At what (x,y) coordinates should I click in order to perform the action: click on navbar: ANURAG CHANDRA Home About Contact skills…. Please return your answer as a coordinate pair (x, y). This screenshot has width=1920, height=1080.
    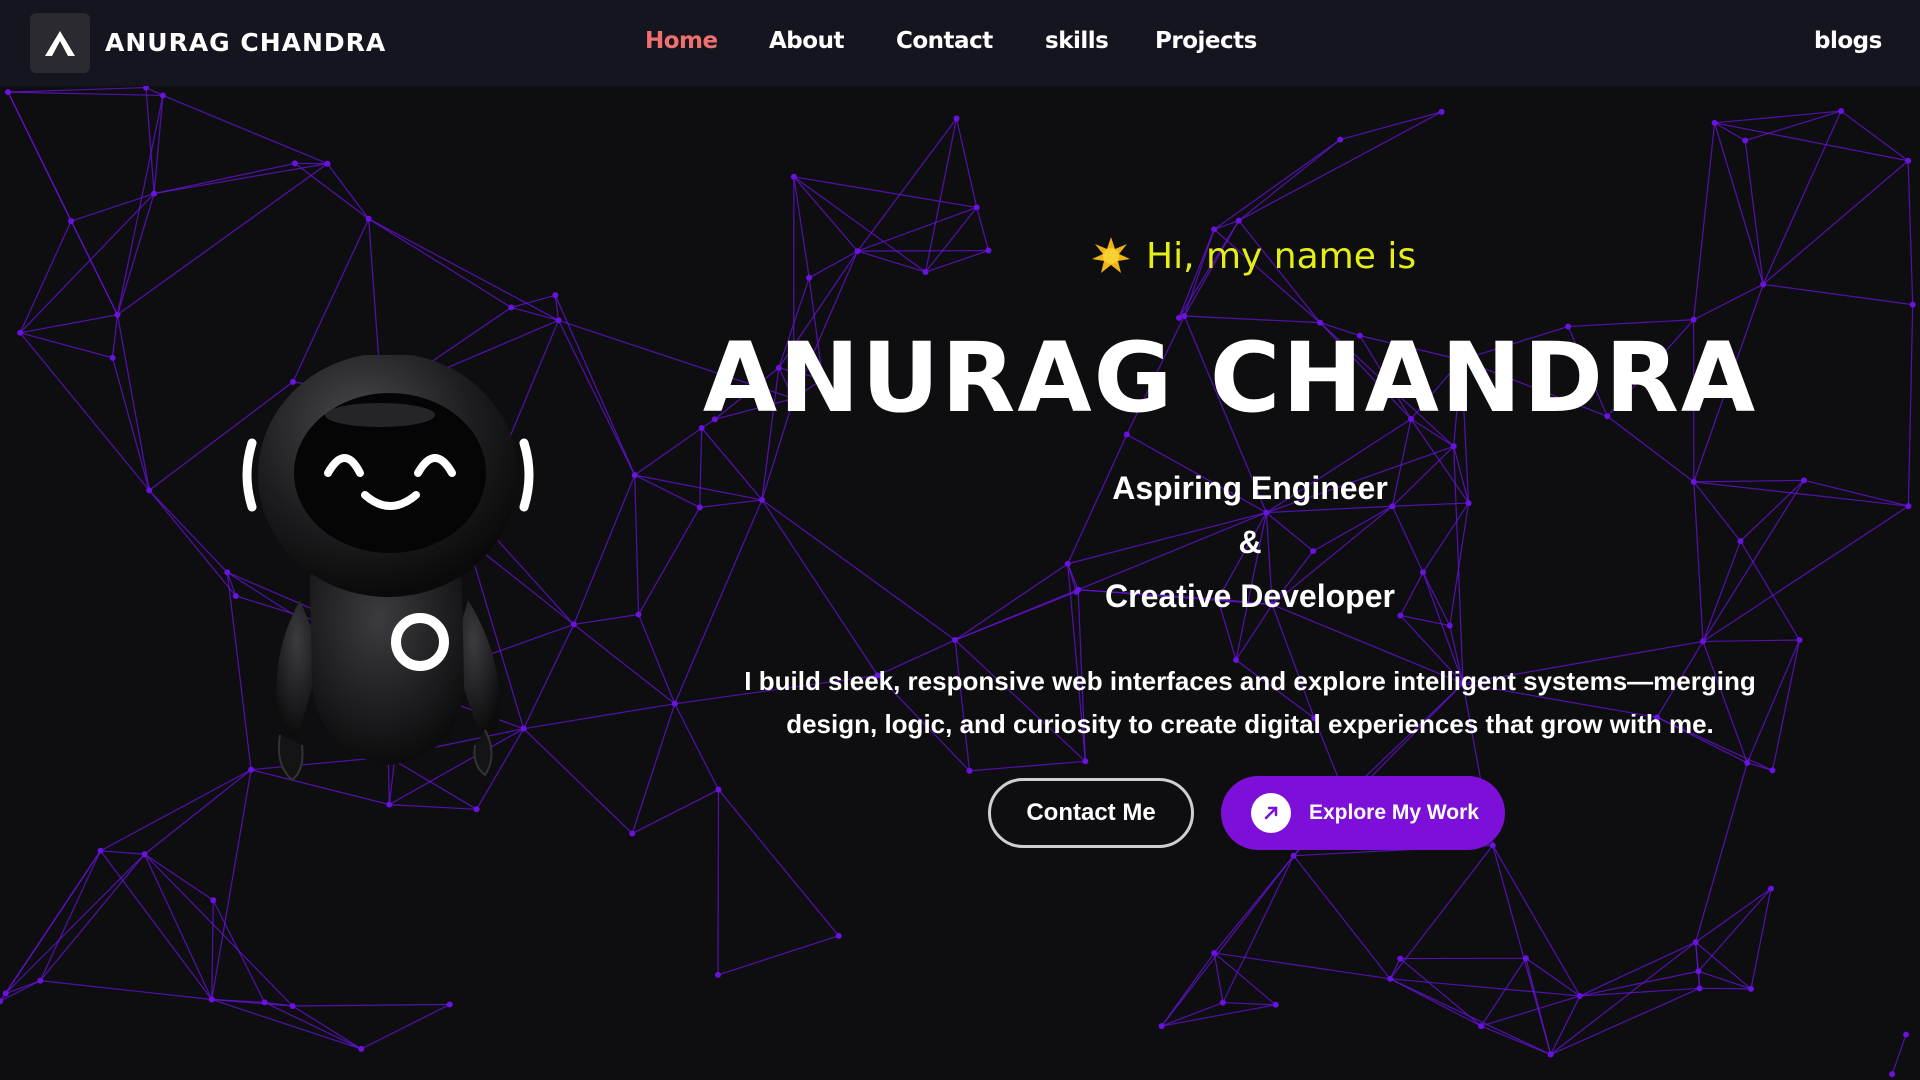
    Looking at the image, I should click on (960, 43).